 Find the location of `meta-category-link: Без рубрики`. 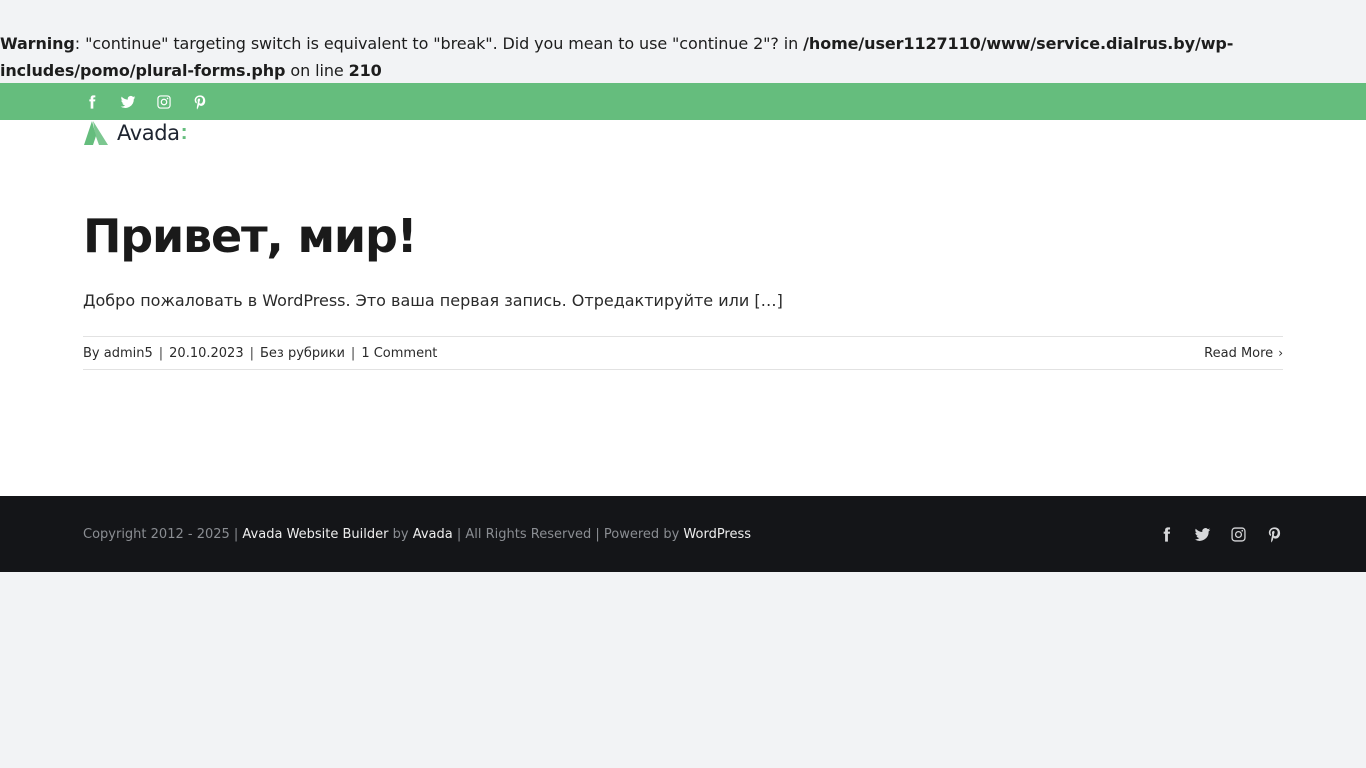

meta-category-link: Без рубрики is located at coordinates (302, 353).